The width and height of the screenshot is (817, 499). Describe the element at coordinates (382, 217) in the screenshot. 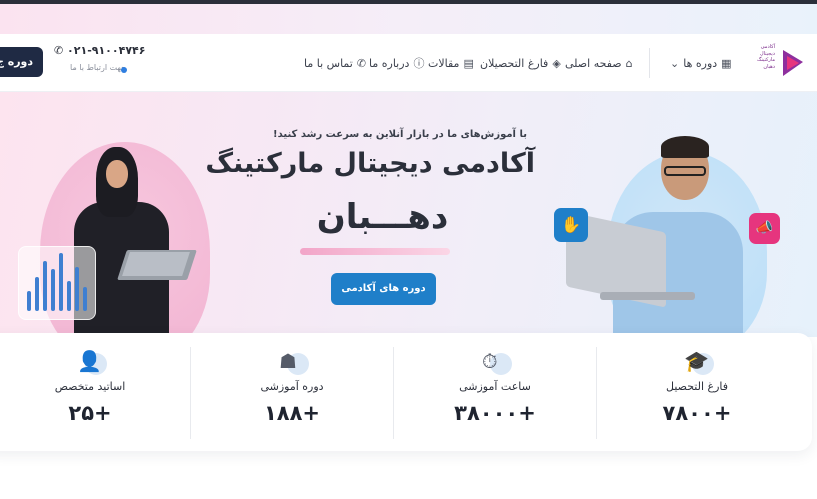

I see `hero-brand-name: دهـــبان` at that location.